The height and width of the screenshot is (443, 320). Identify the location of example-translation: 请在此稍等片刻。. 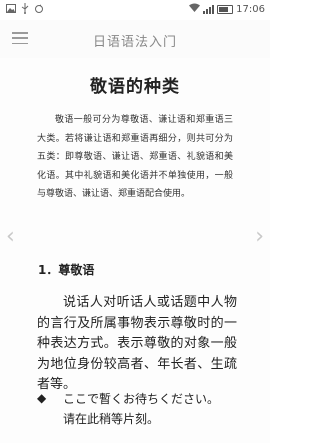
(111, 419).